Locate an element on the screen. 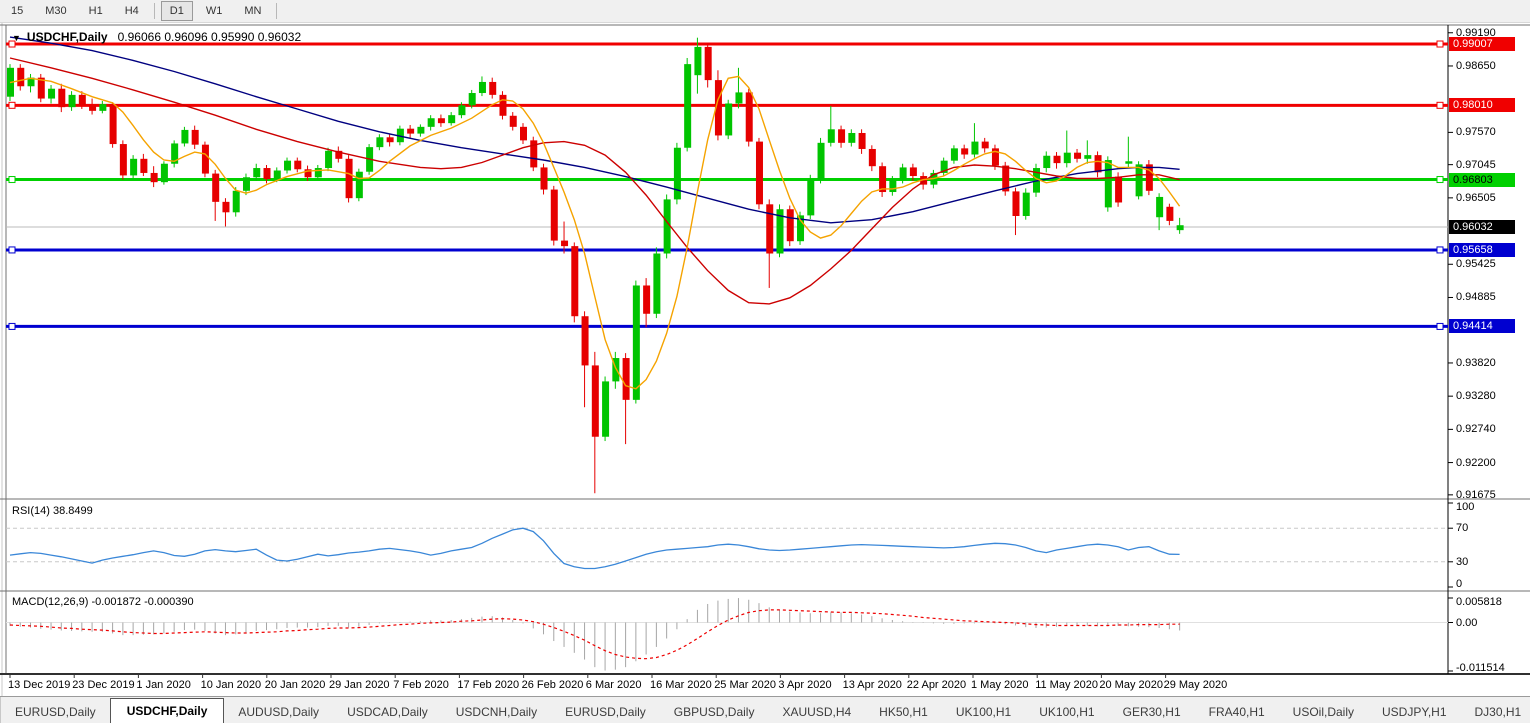 The width and height of the screenshot is (1530, 723). chart-tab-audusd: AUDUSD,Daily is located at coordinates (278, 712).